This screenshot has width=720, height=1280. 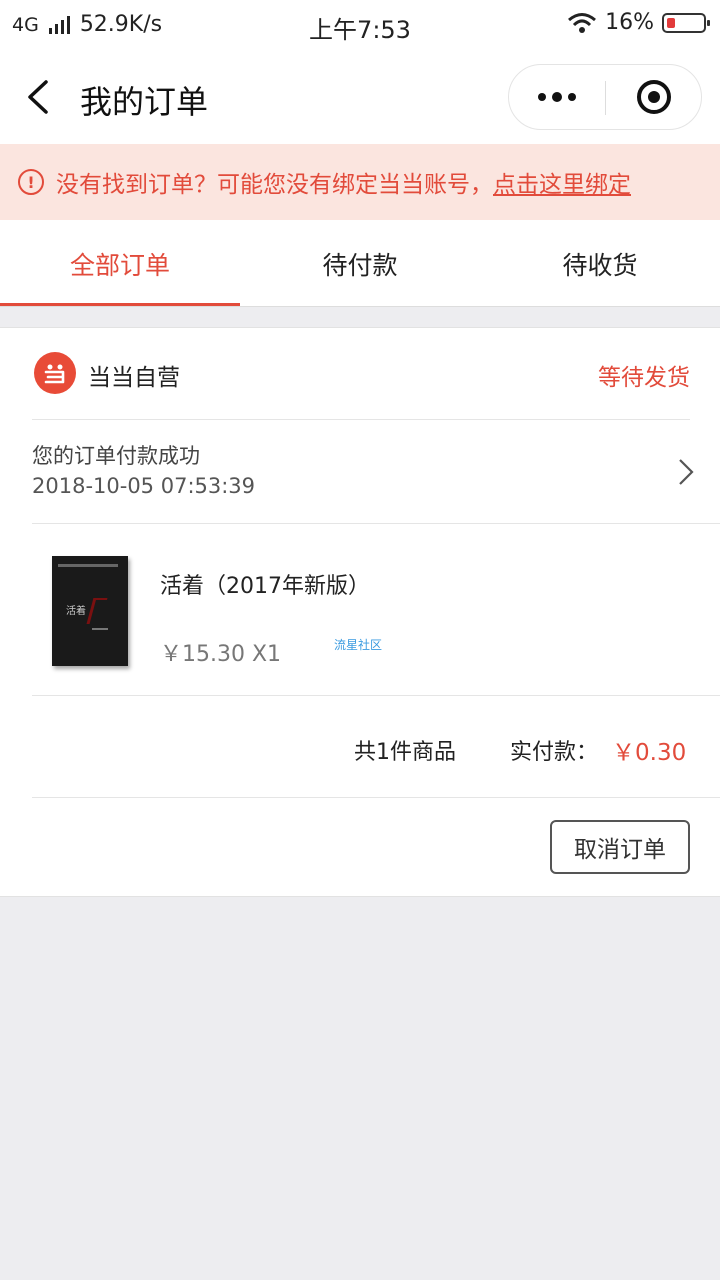 I want to click on status-bar: 4G 52.9K/s 上午7:53 16%, so click(x=360, y=26).